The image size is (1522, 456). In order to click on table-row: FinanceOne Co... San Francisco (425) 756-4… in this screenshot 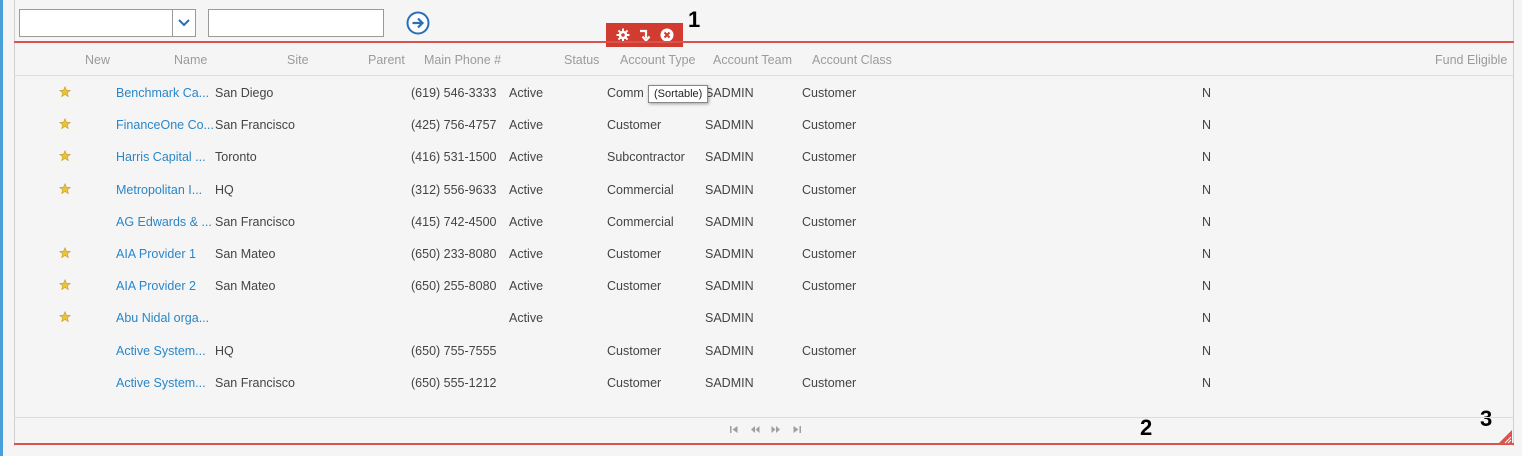, I will do `click(763, 126)`.